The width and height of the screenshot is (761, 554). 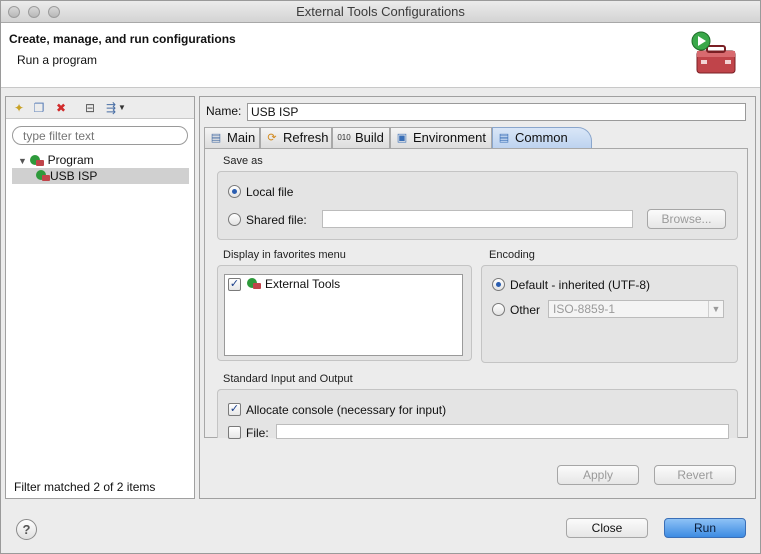 What do you see at coordinates (243, 161) in the screenshot?
I see `save-as-label: Save as` at bounding box center [243, 161].